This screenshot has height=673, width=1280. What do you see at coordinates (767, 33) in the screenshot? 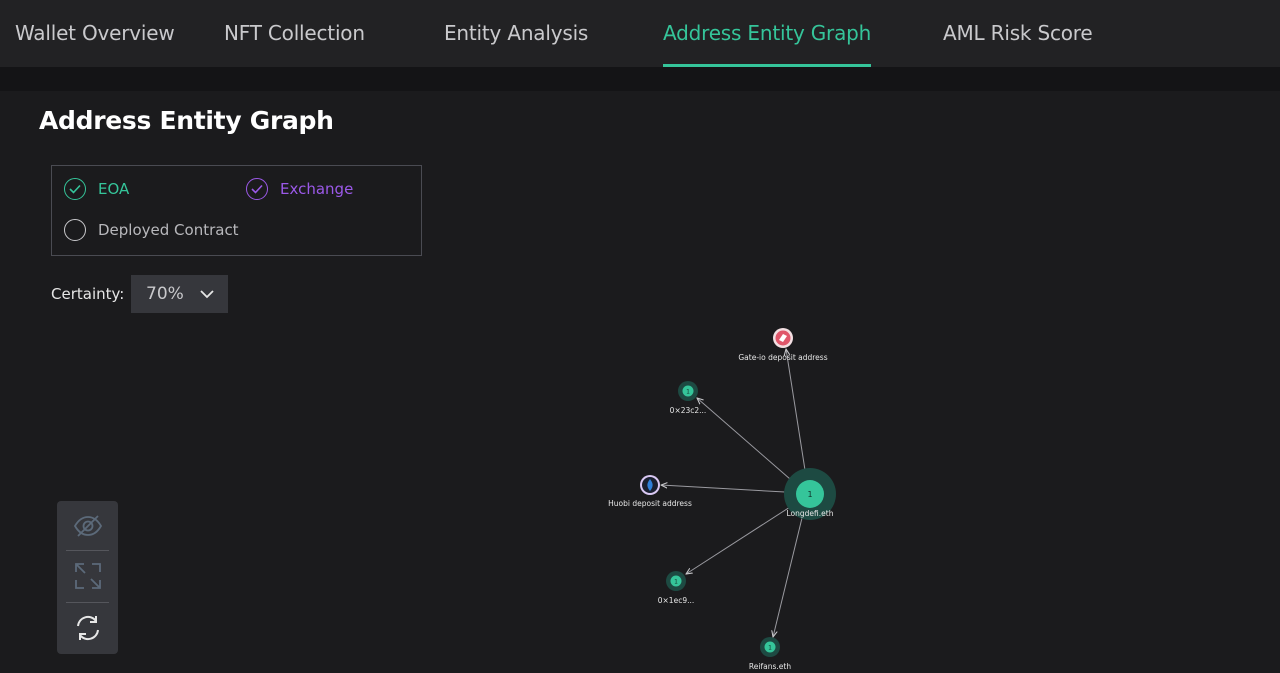
I see `tab-address-entity-graph: Address Entity Graph` at bounding box center [767, 33].